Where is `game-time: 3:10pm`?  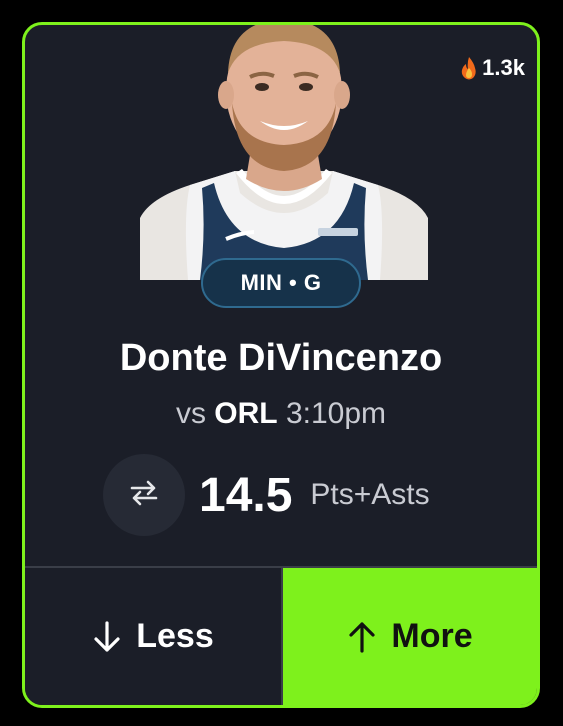 game-time: 3:10pm is located at coordinates (336, 413).